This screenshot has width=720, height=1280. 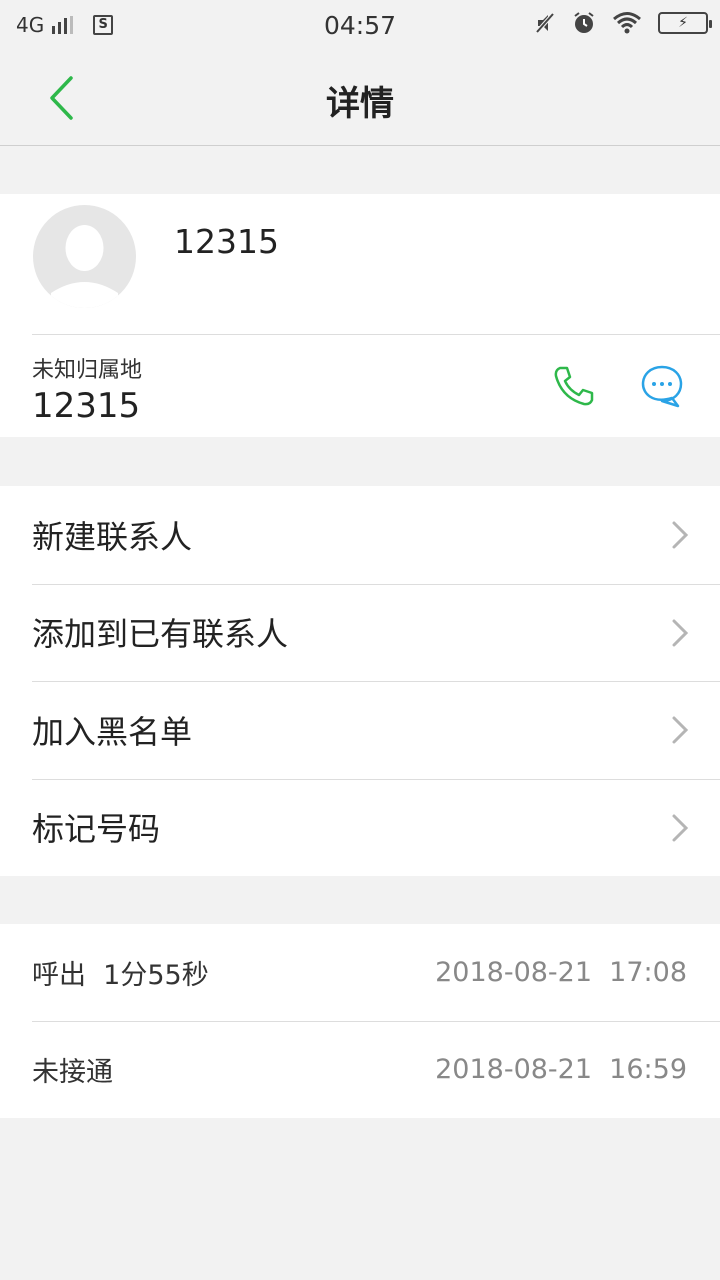 What do you see at coordinates (561, 972) in the screenshot?
I see `call-datetime: 2018-08-21 17:08` at bounding box center [561, 972].